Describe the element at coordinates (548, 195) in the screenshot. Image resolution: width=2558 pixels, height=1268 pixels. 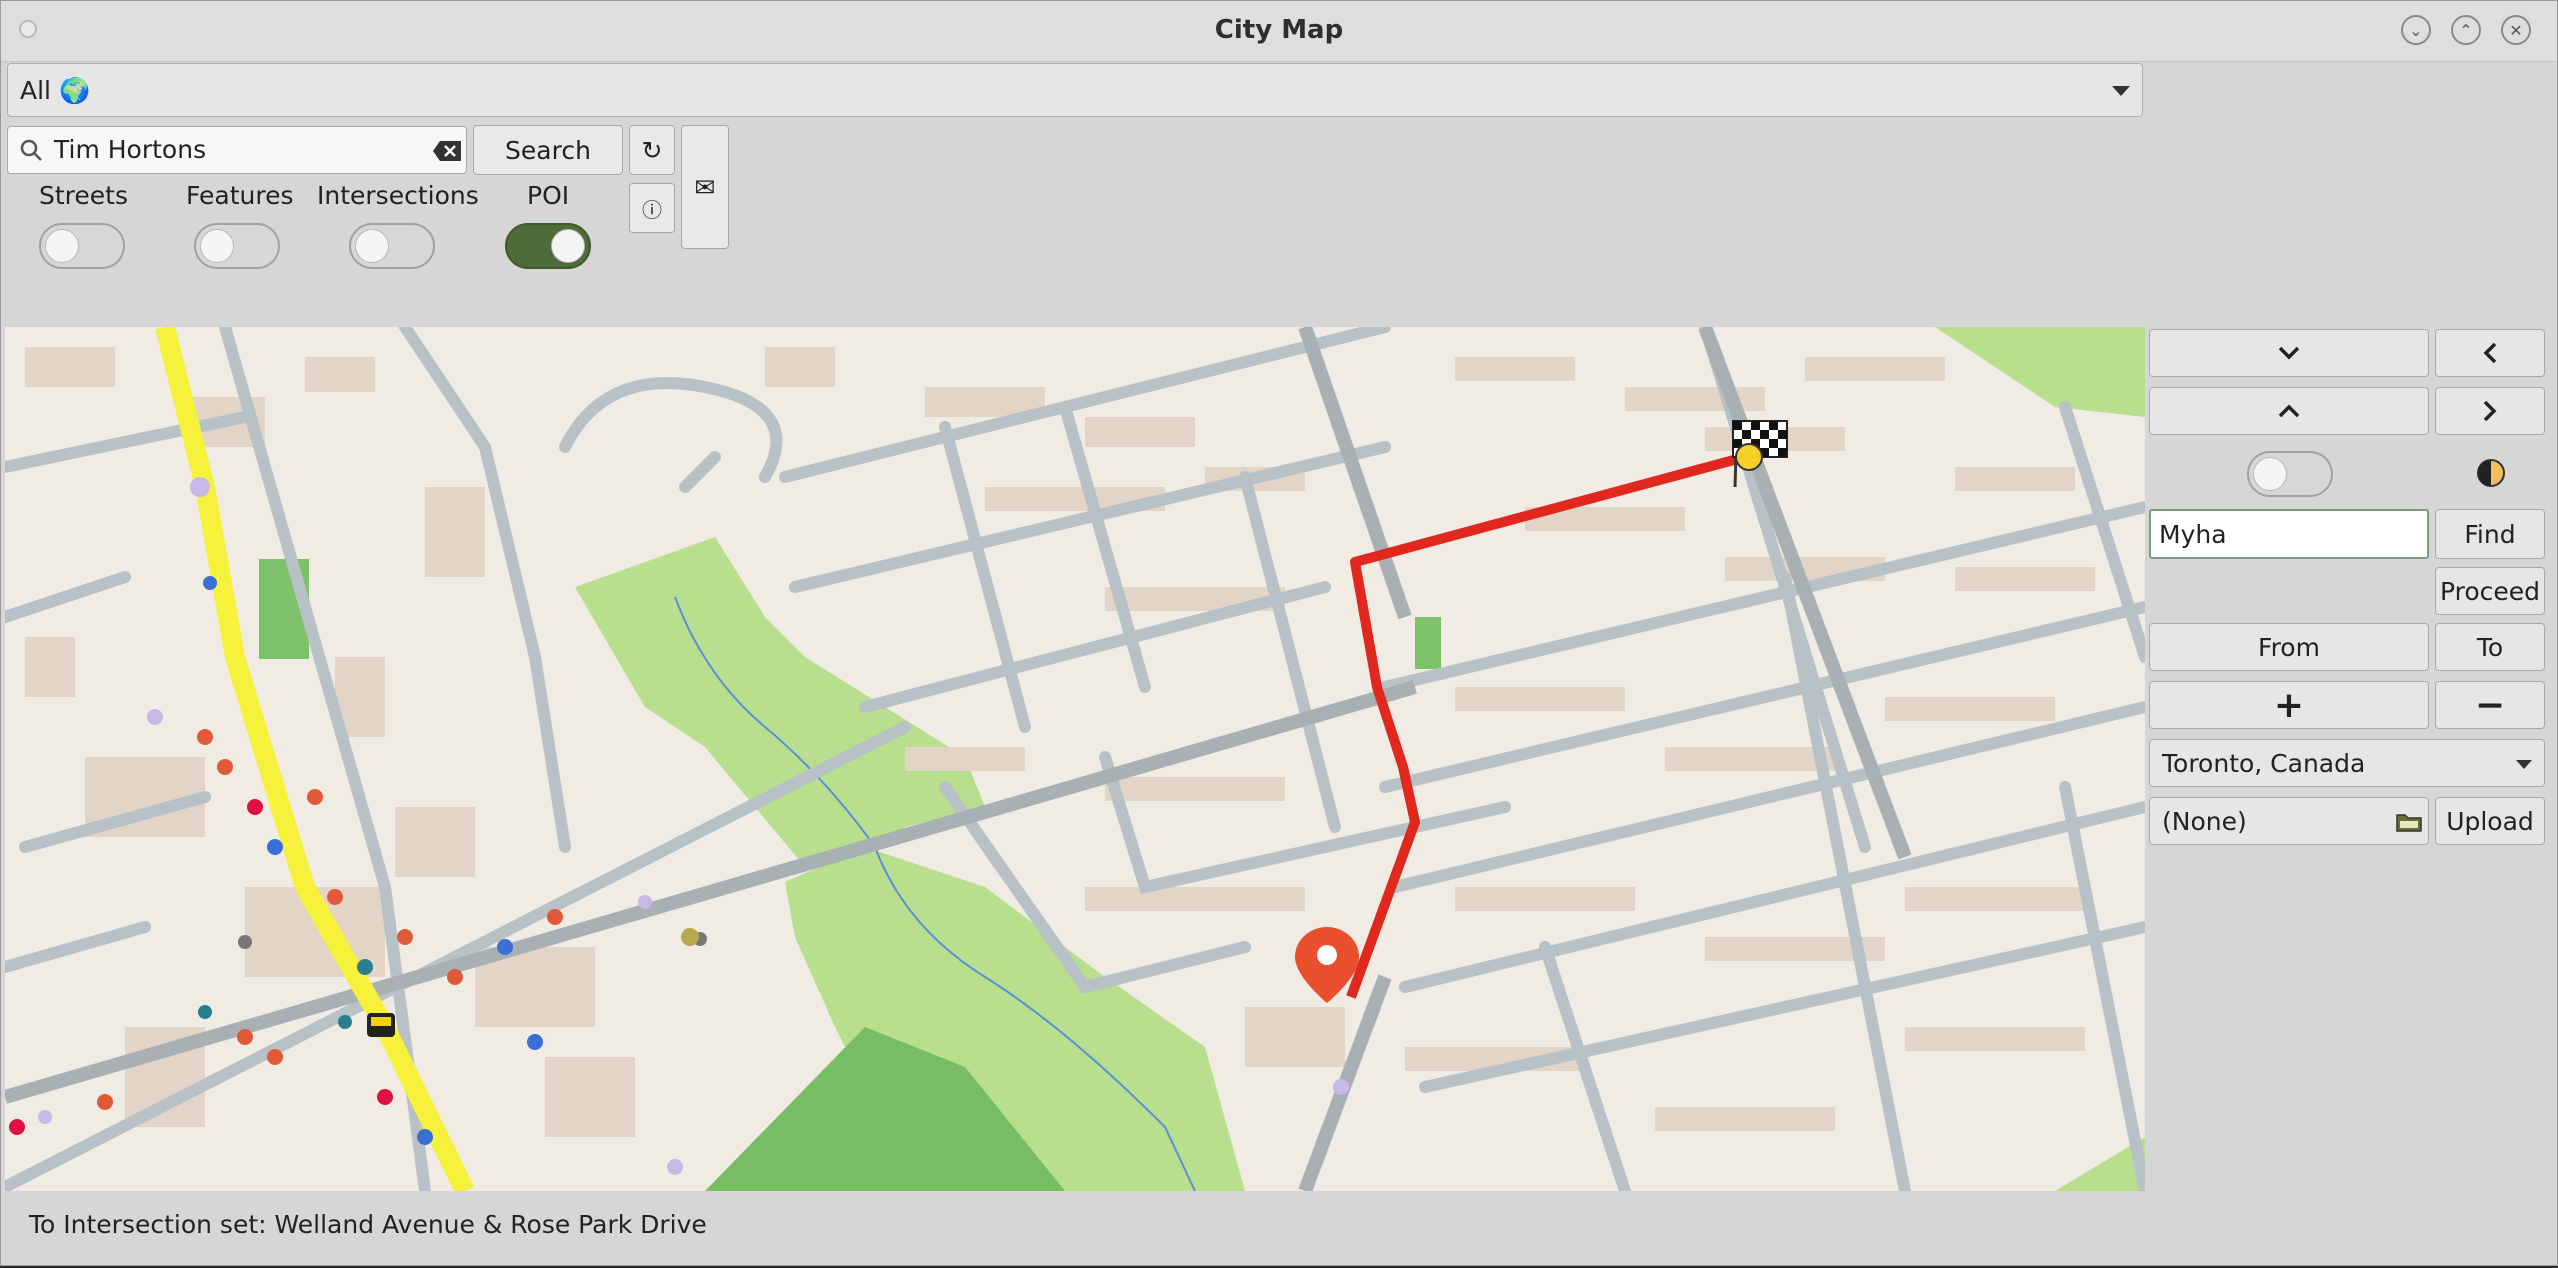
I see `poi-toggle-label: POI` at that location.